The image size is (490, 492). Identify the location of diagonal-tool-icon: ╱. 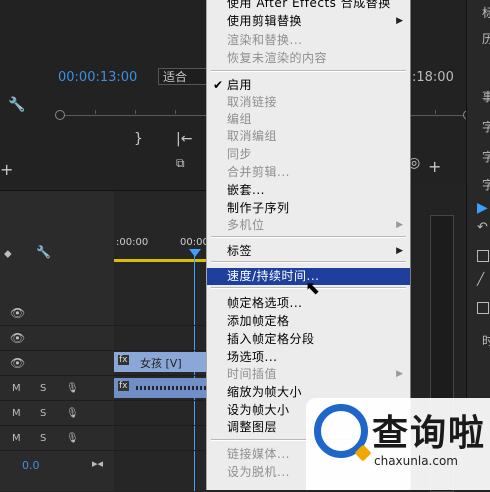
(480, 279).